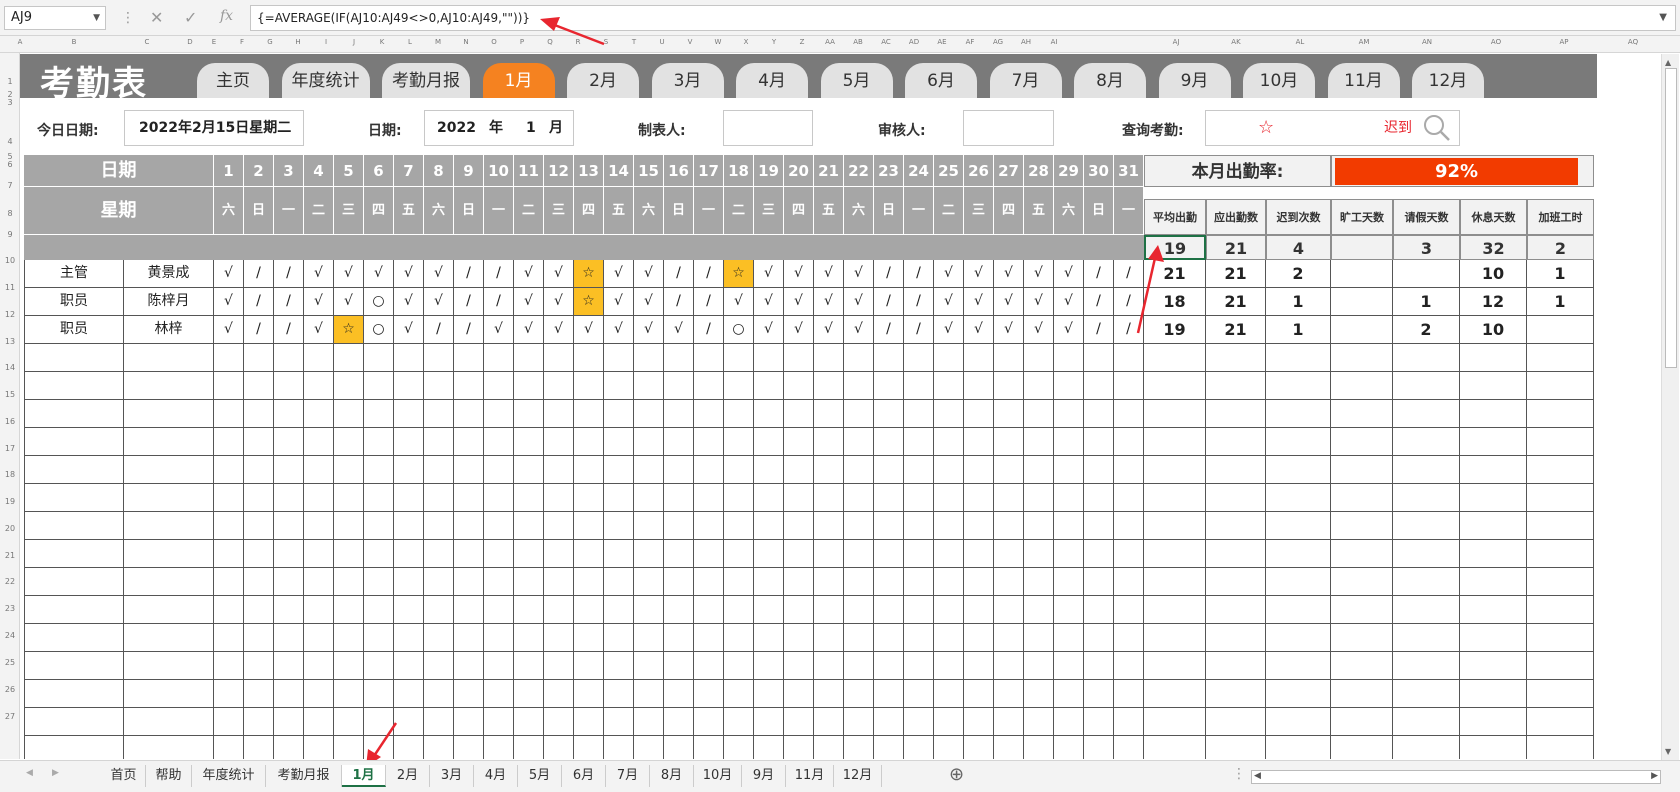 This screenshot has width=1680, height=792. Describe the element at coordinates (584, 776) in the screenshot. I see `sheet-tab-10: 6月` at that location.